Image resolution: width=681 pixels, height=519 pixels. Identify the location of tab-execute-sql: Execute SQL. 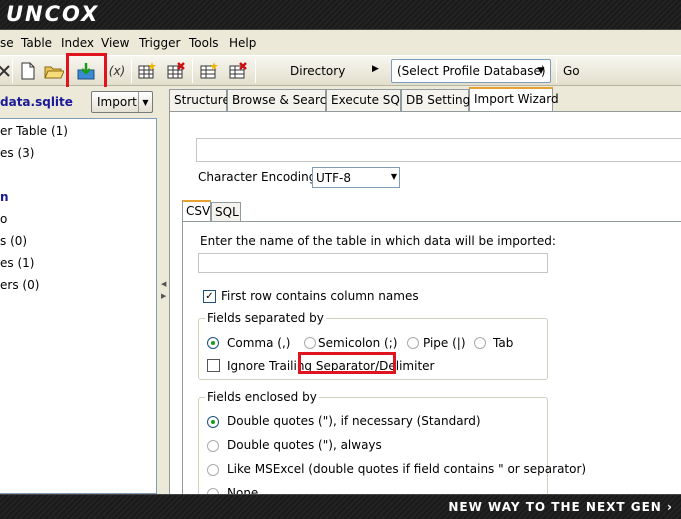
(366, 100).